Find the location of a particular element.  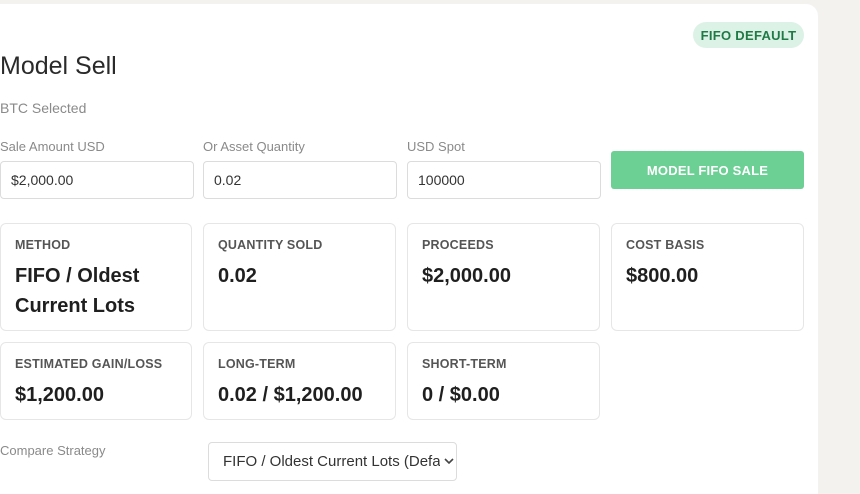

compare-strategy-select: FIFO / Oldest Current Lots (Default) is located at coordinates (332, 461).